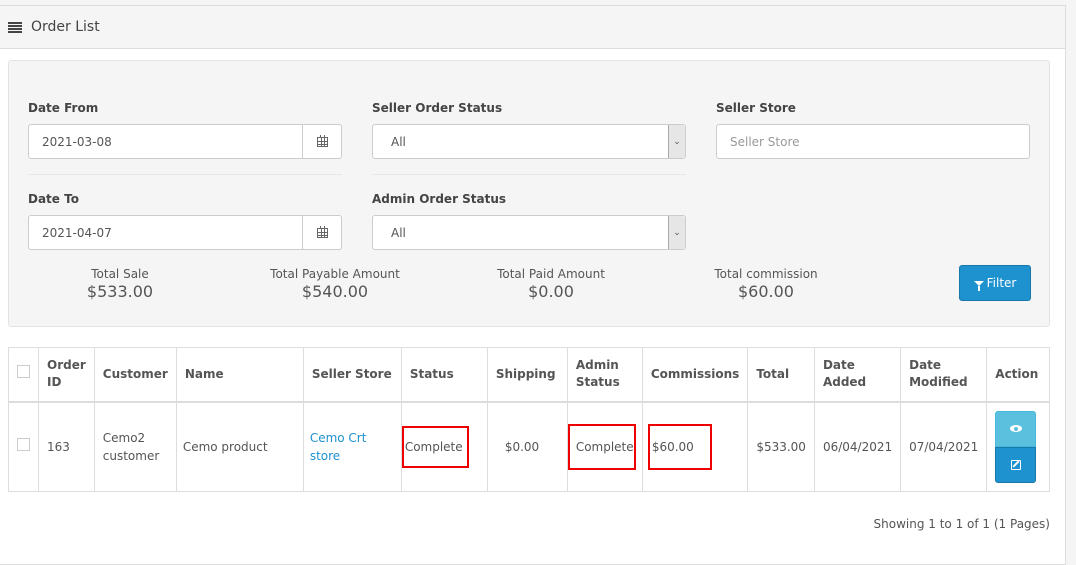 The image size is (1076, 565). Describe the element at coordinates (529, 232) in the screenshot. I see `admin-order-status-select: All ⌄` at that location.